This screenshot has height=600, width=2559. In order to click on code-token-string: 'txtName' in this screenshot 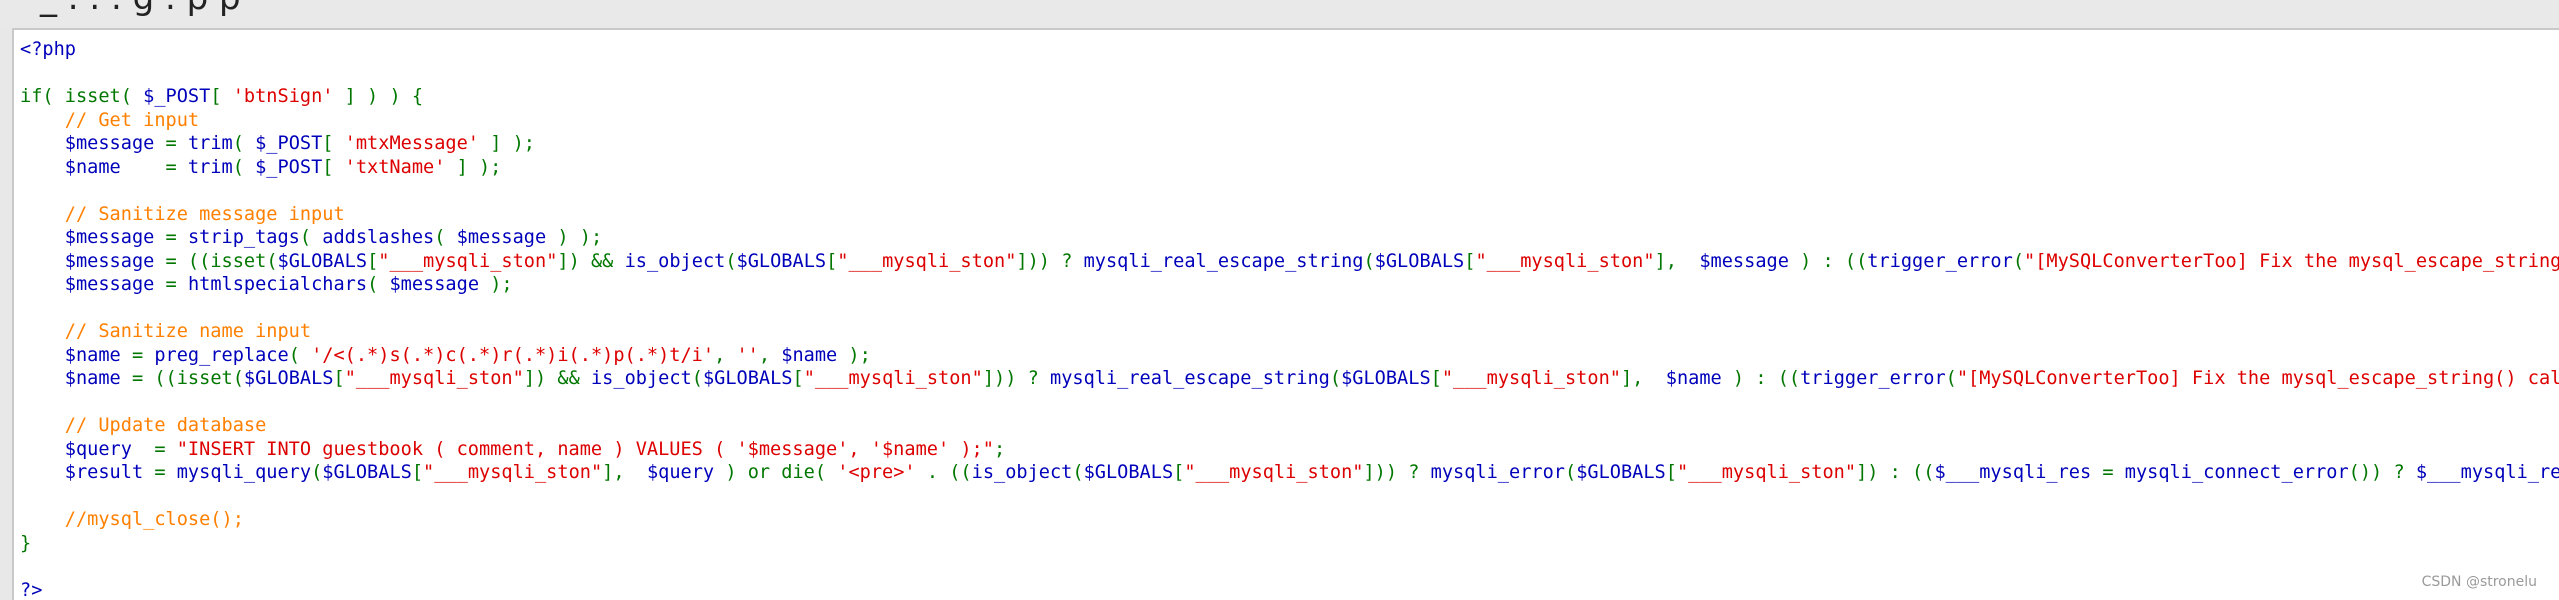, I will do `click(395, 167)`.